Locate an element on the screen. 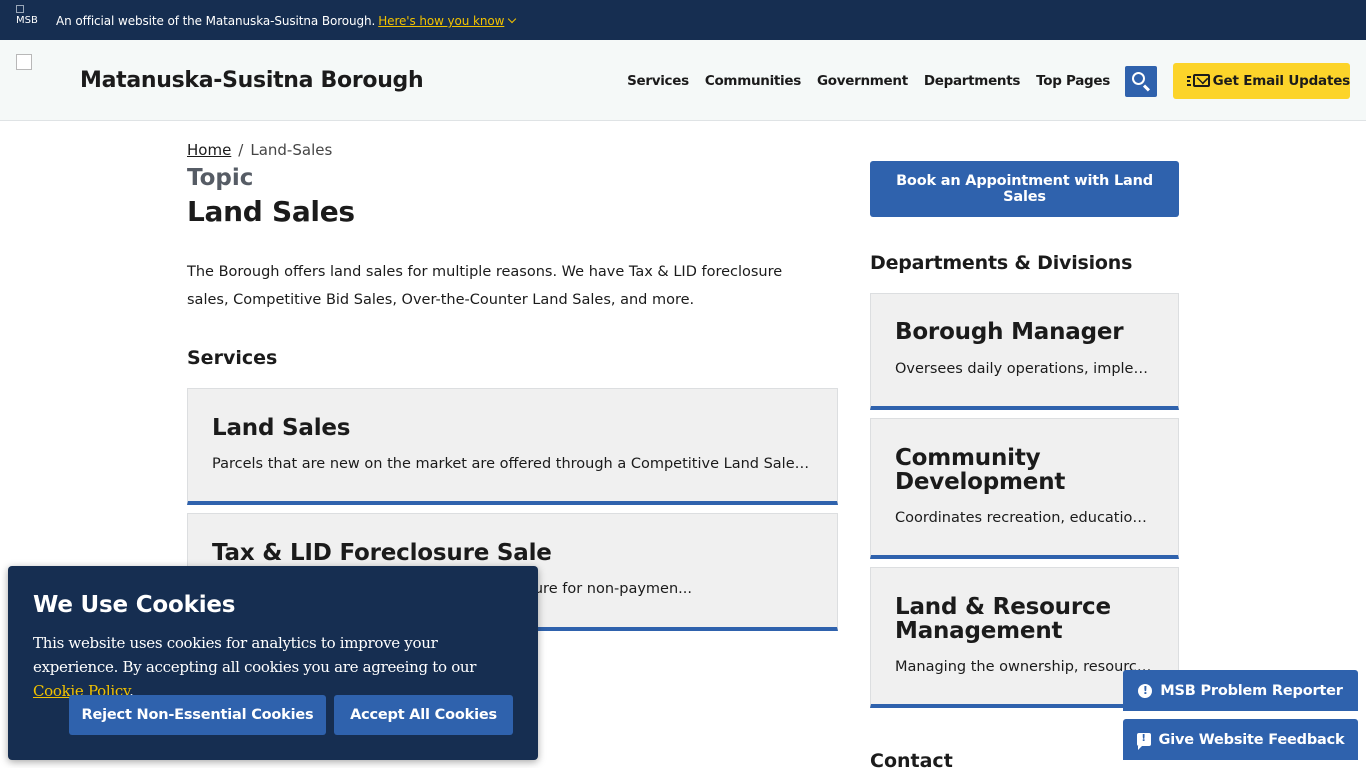 The width and height of the screenshot is (1366, 768). breadcrumb-home: Home is located at coordinates (209, 150).